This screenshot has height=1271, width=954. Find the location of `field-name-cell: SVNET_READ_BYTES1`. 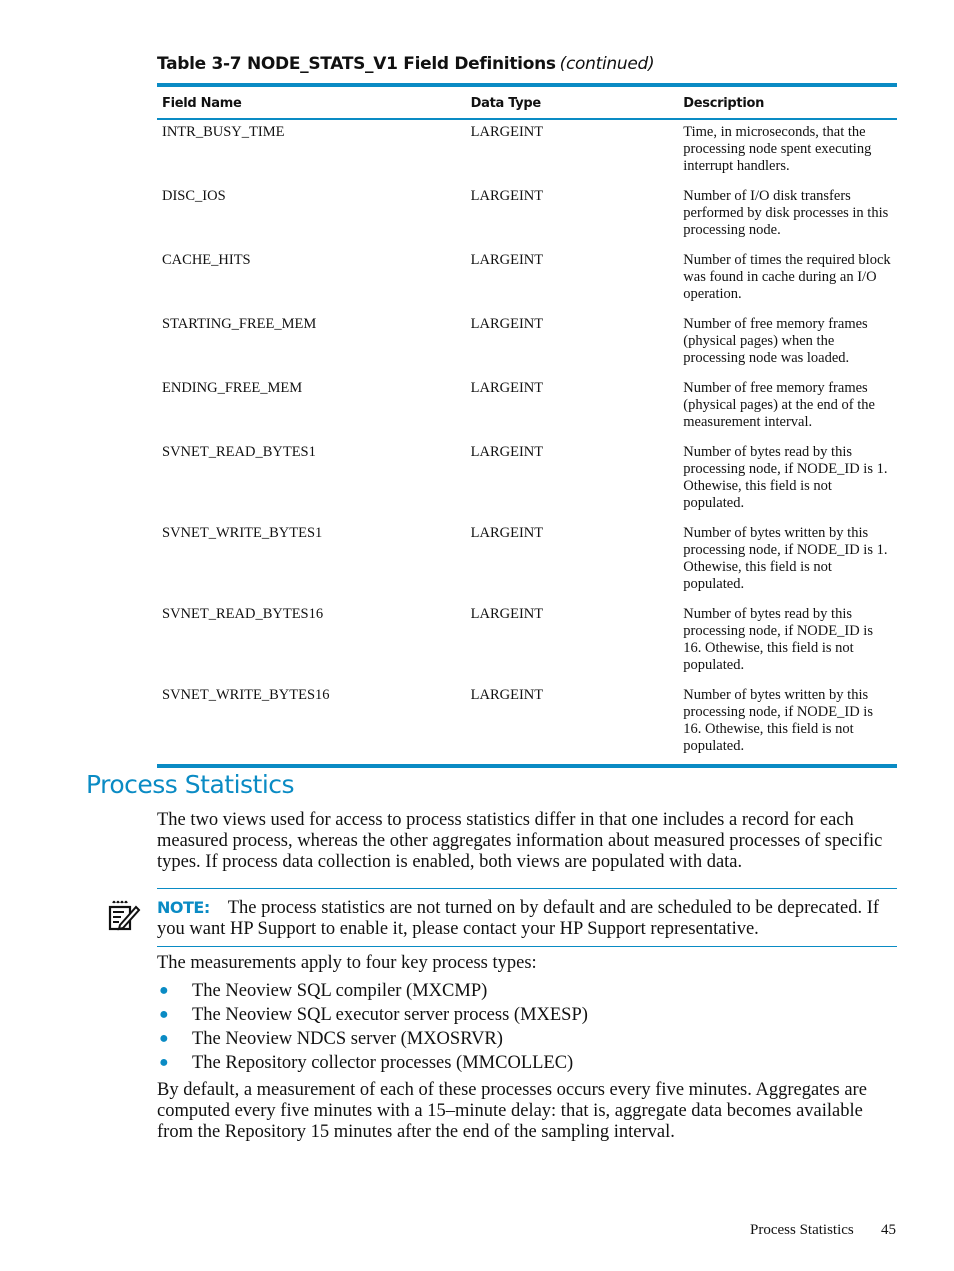

field-name-cell: SVNET_READ_BYTES1 is located at coordinates (239, 452).